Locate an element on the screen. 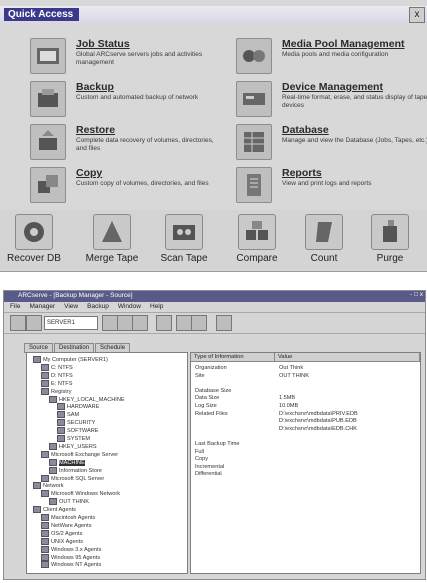 This screenshot has width=427, height=583. tree-node: HKEY_USERS is located at coordinates (73, 446).